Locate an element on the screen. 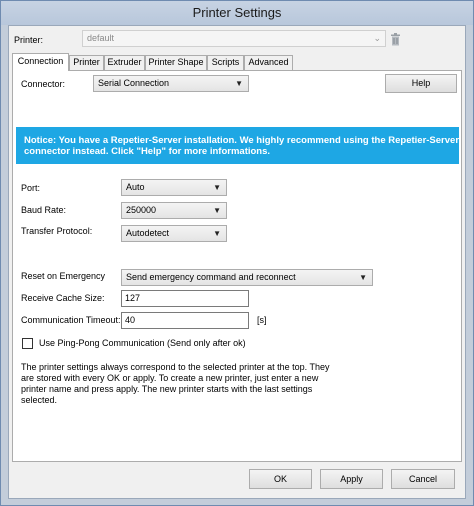 Image resolution: width=474 pixels, height=506 pixels. help-button: Help is located at coordinates (421, 83).